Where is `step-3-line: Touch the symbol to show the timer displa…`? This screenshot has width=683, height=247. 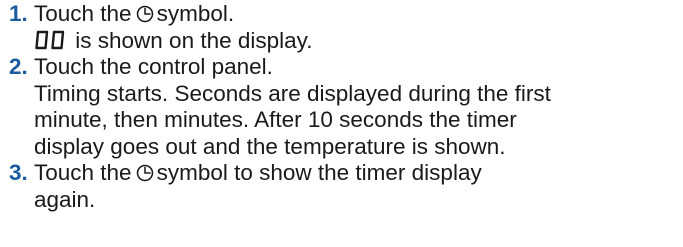
step-3-line: Touch the symbol to show the timer displa… is located at coordinates (356, 173).